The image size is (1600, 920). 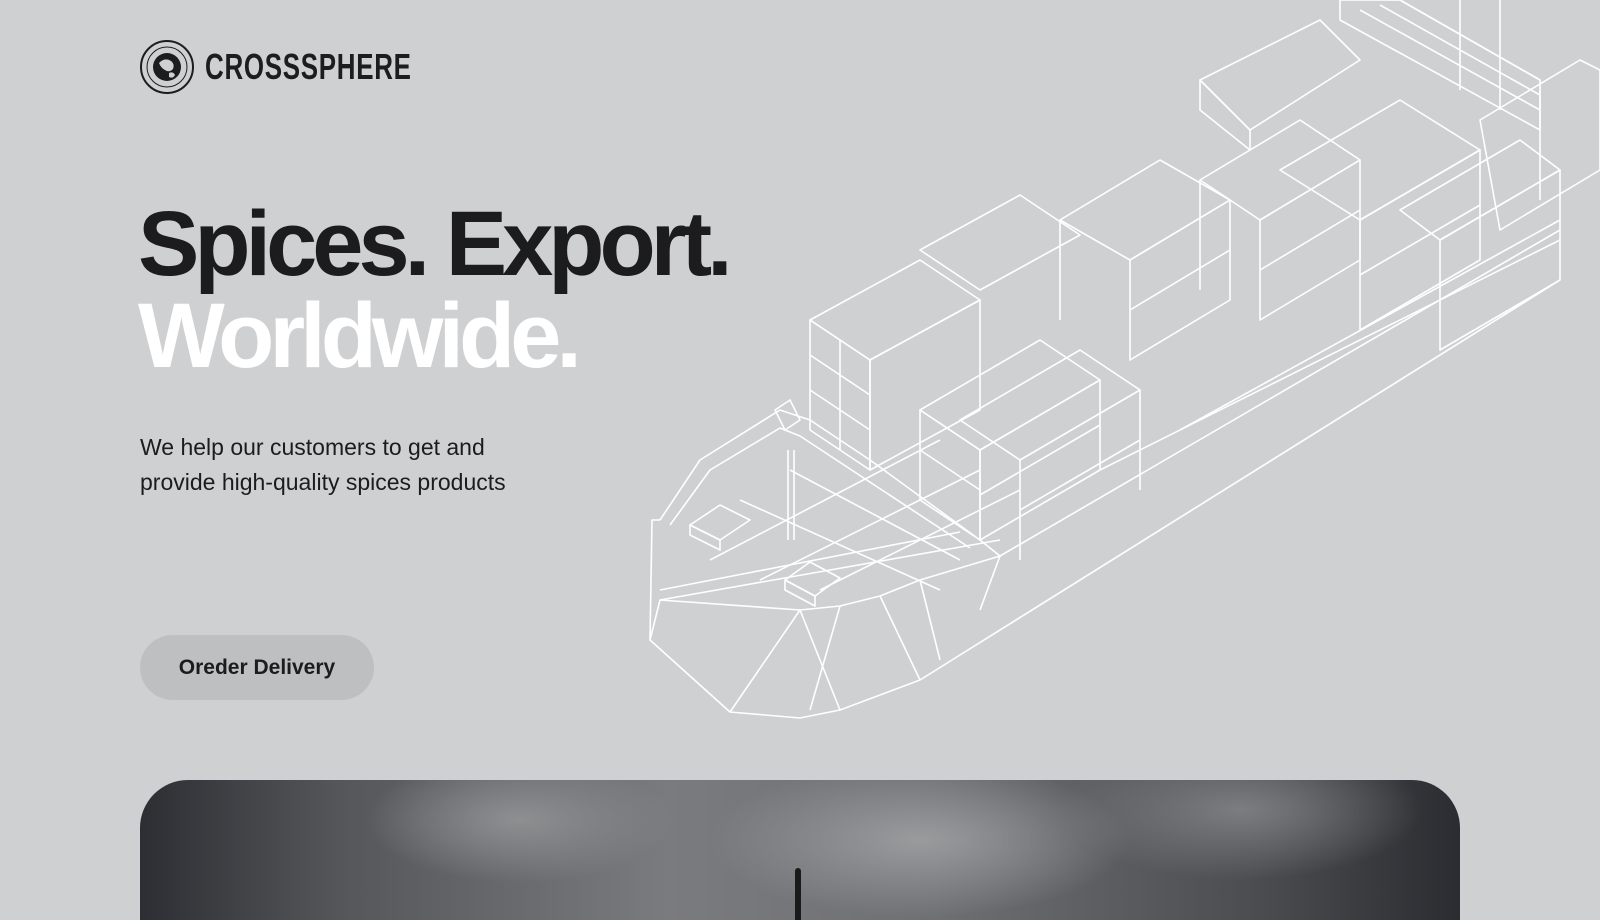 I want to click on hero-title: Spices. Export. Worldwide., so click(x=435, y=290).